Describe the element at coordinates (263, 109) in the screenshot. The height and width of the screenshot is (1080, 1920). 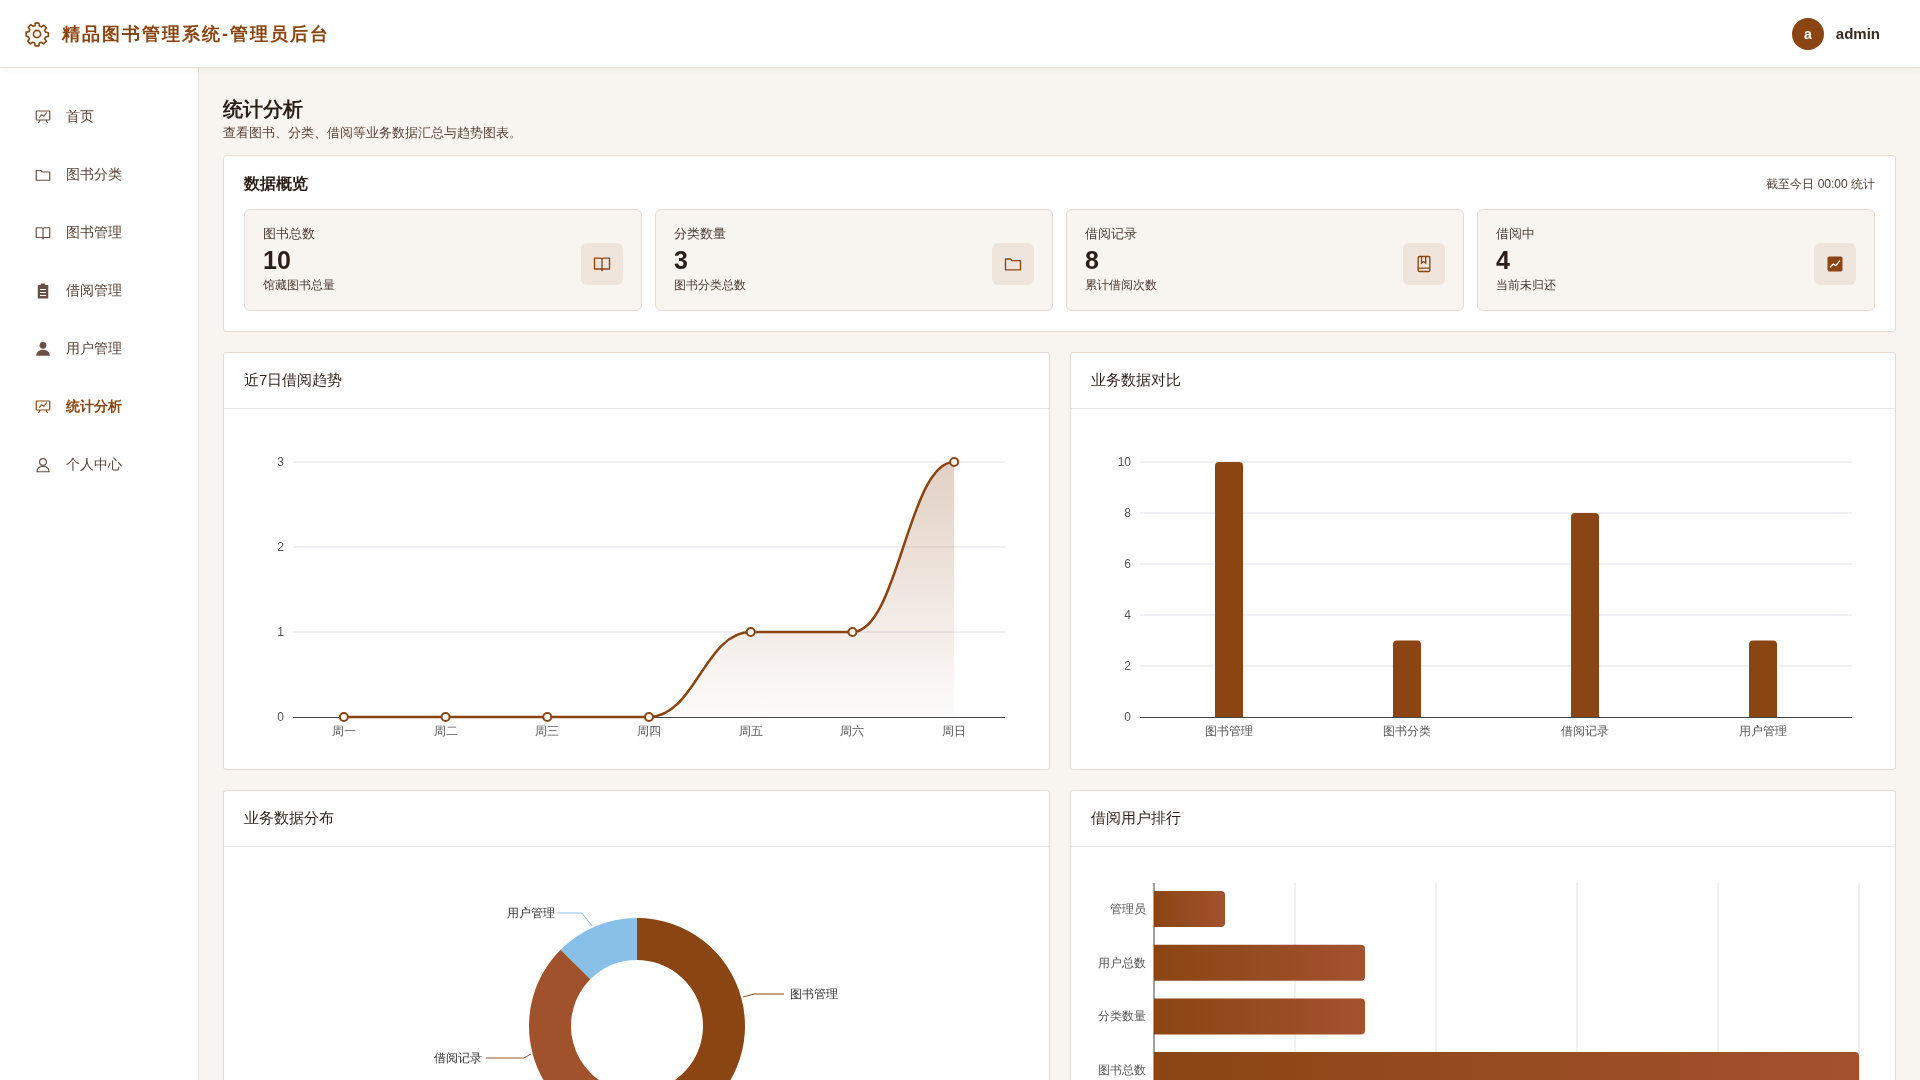
I see `page-title: 统计分析` at that location.